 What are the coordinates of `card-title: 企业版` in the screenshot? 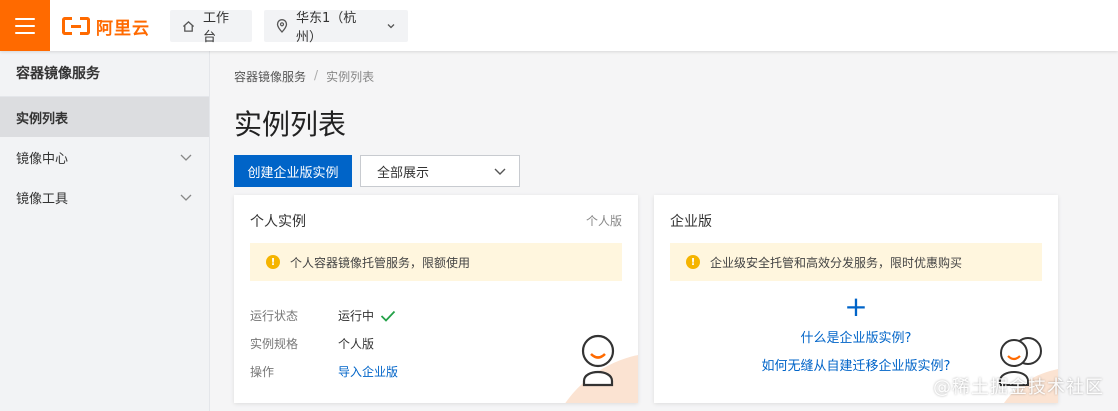 It's located at (691, 222).